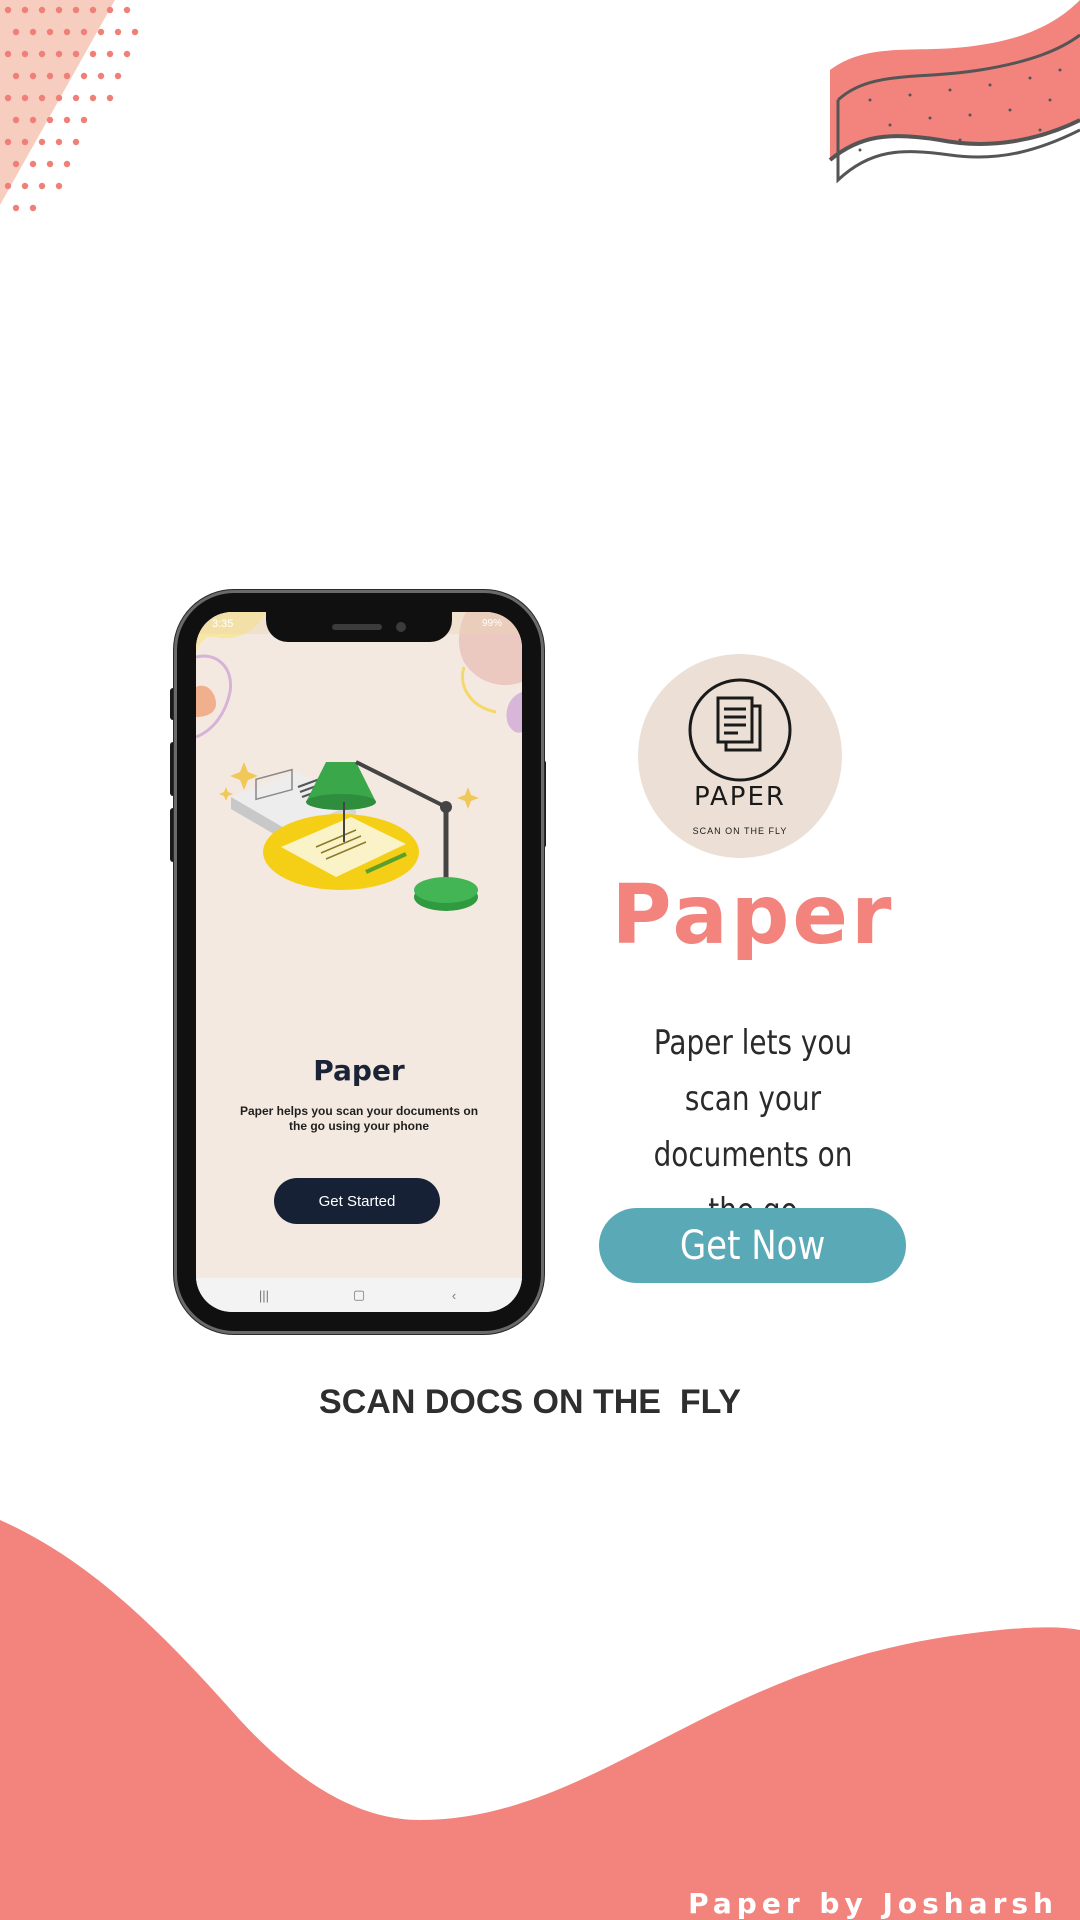 The width and height of the screenshot is (1080, 1920). I want to click on front-camera, so click(401, 627).